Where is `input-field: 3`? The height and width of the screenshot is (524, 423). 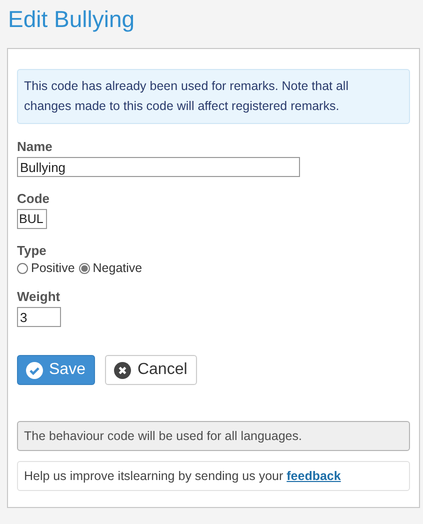
input-field: 3 is located at coordinates (39, 317).